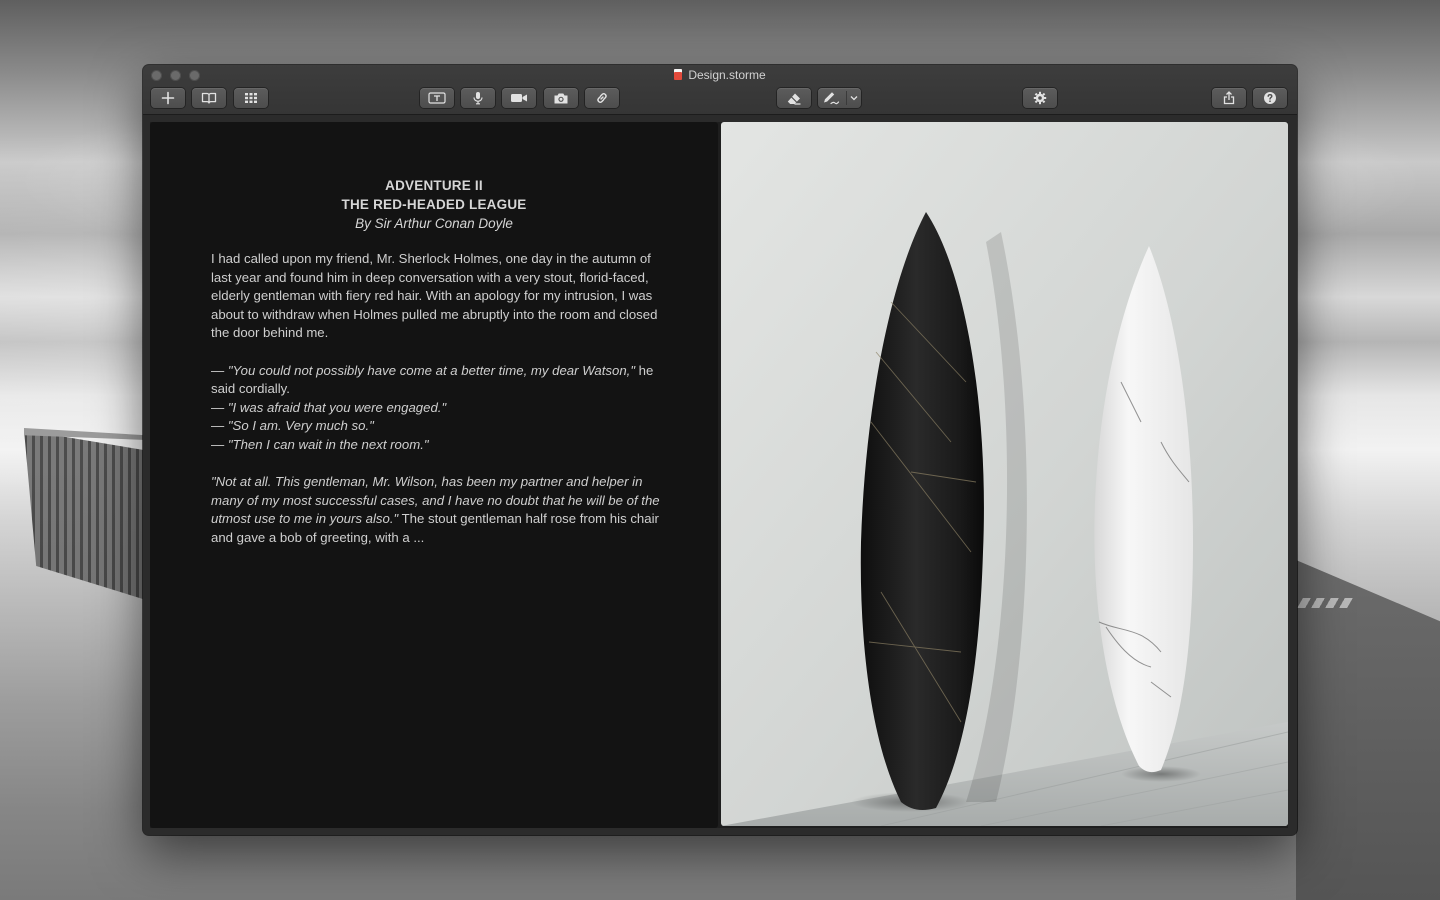  I want to click on document-icon, so click(678, 74).